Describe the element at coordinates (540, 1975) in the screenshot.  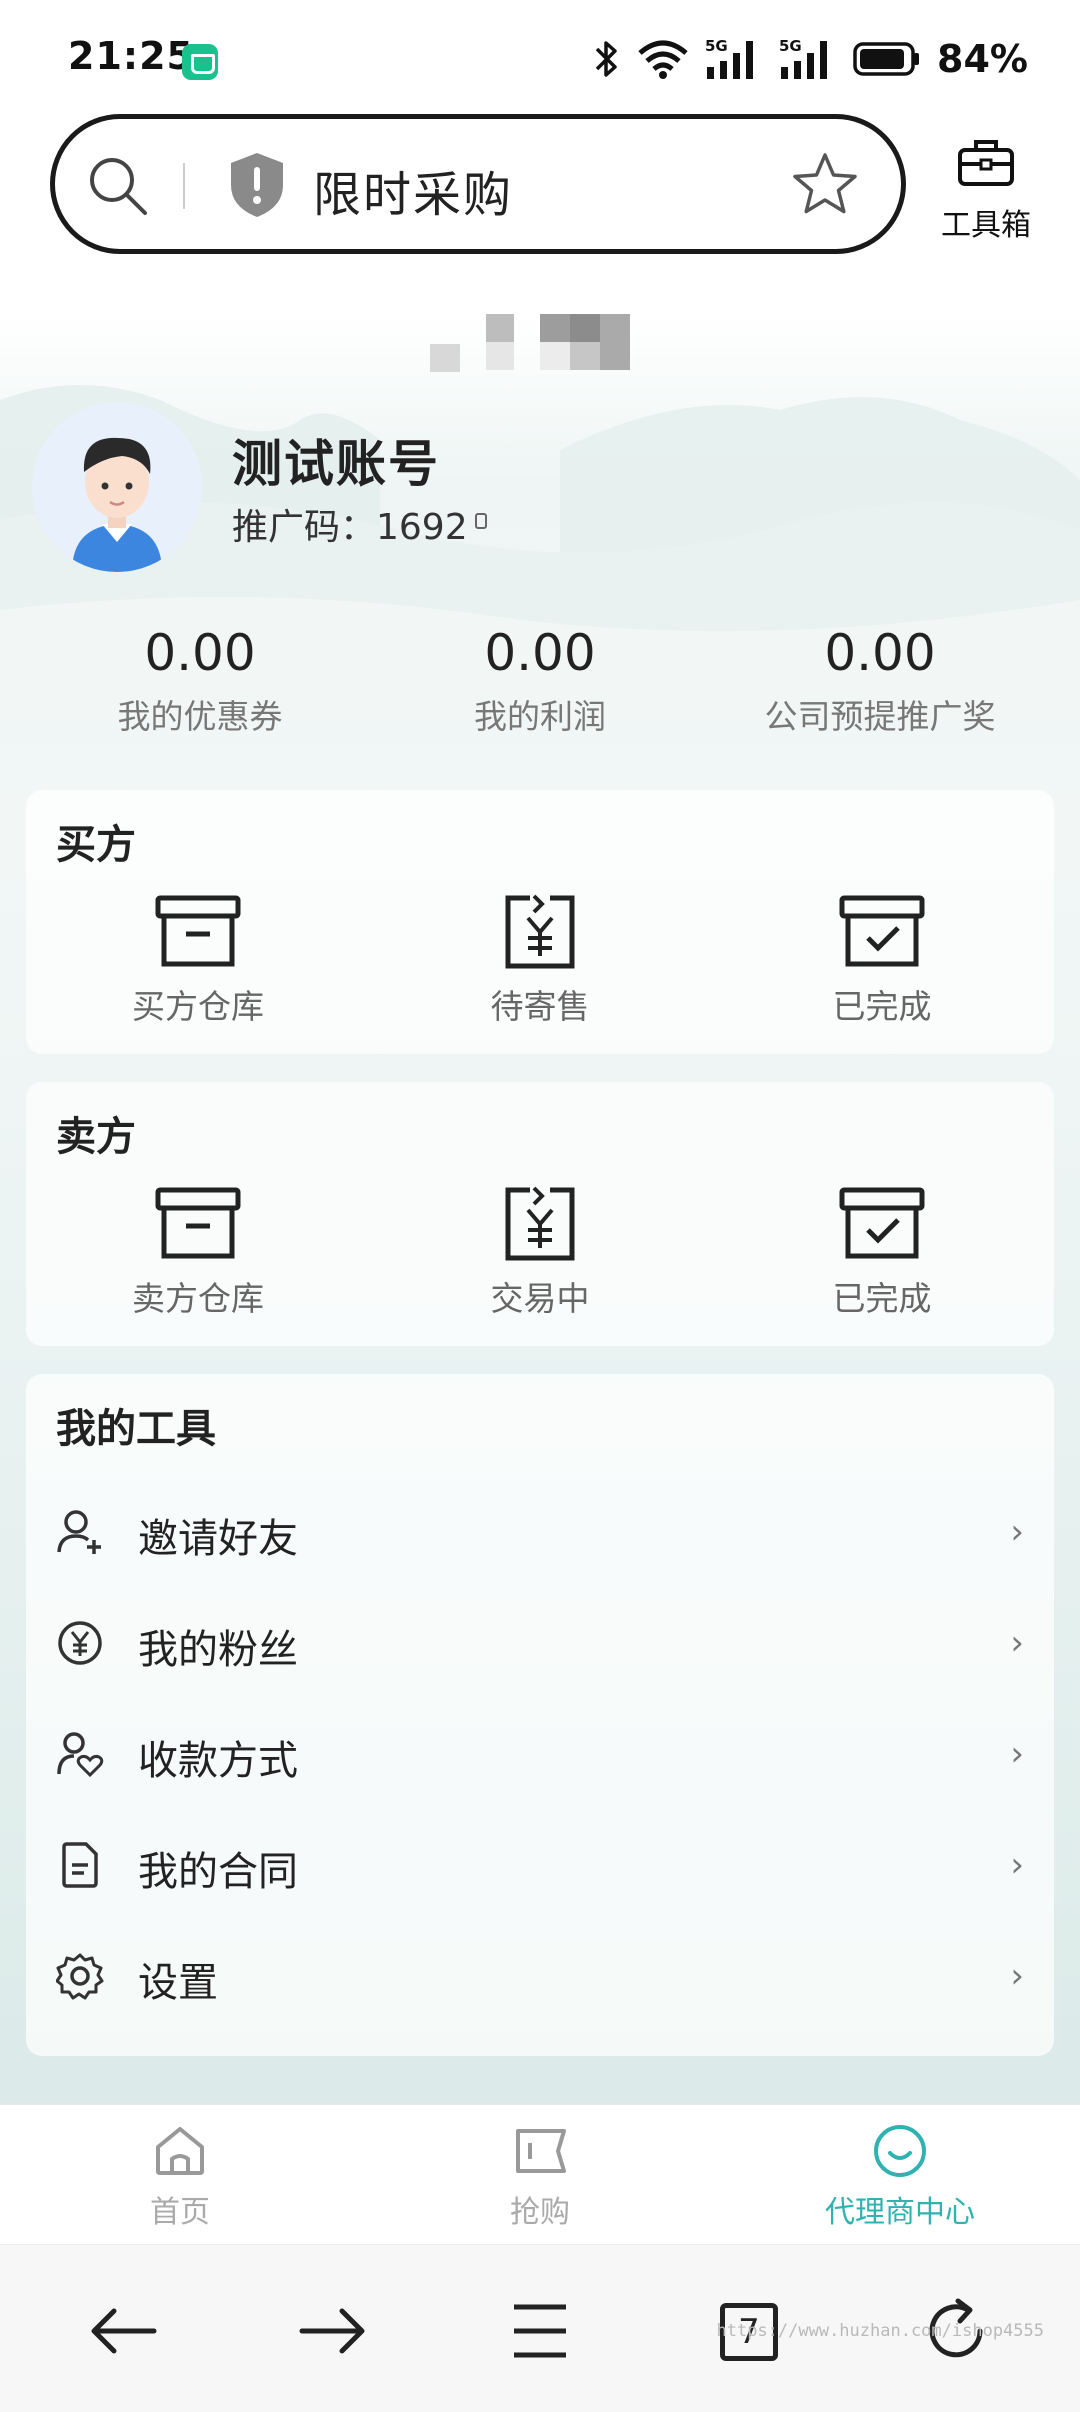
I see `tool-settings: 设置 ›` at that location.